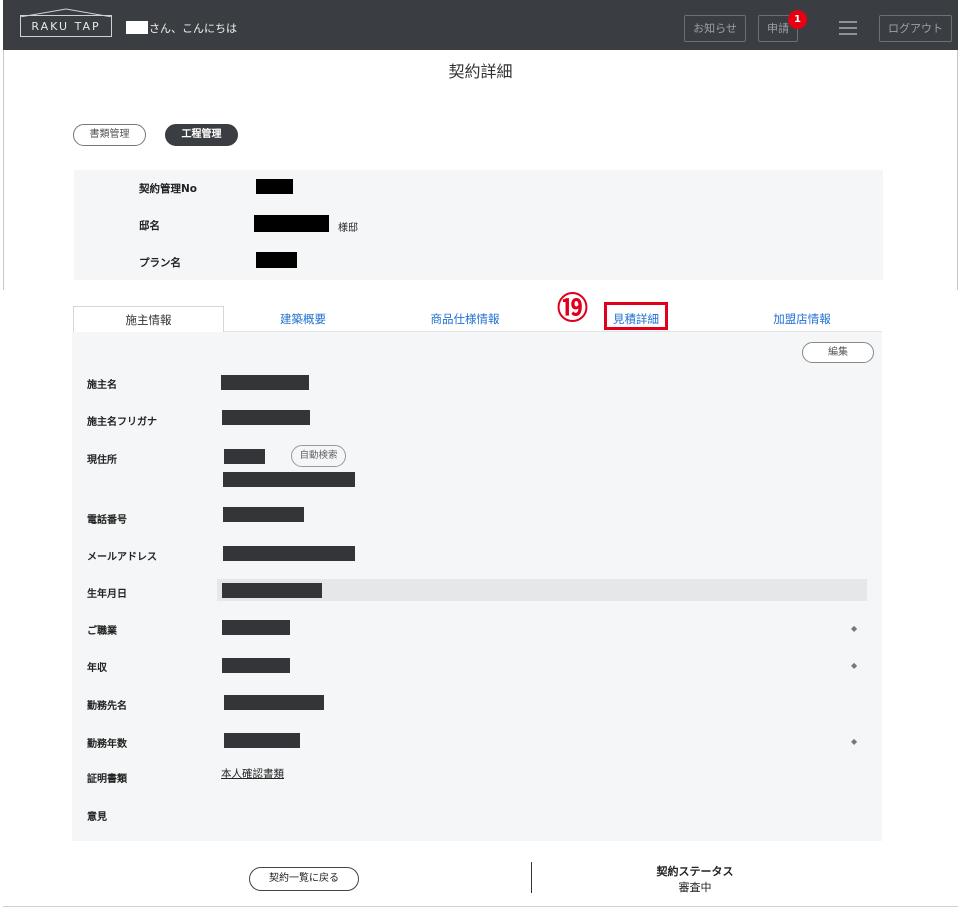 The image size is (961, 912). What do you see at coordinates (263, 514) in the screenshot?
I see `redacted-phone` at bounding box center [263, 514].